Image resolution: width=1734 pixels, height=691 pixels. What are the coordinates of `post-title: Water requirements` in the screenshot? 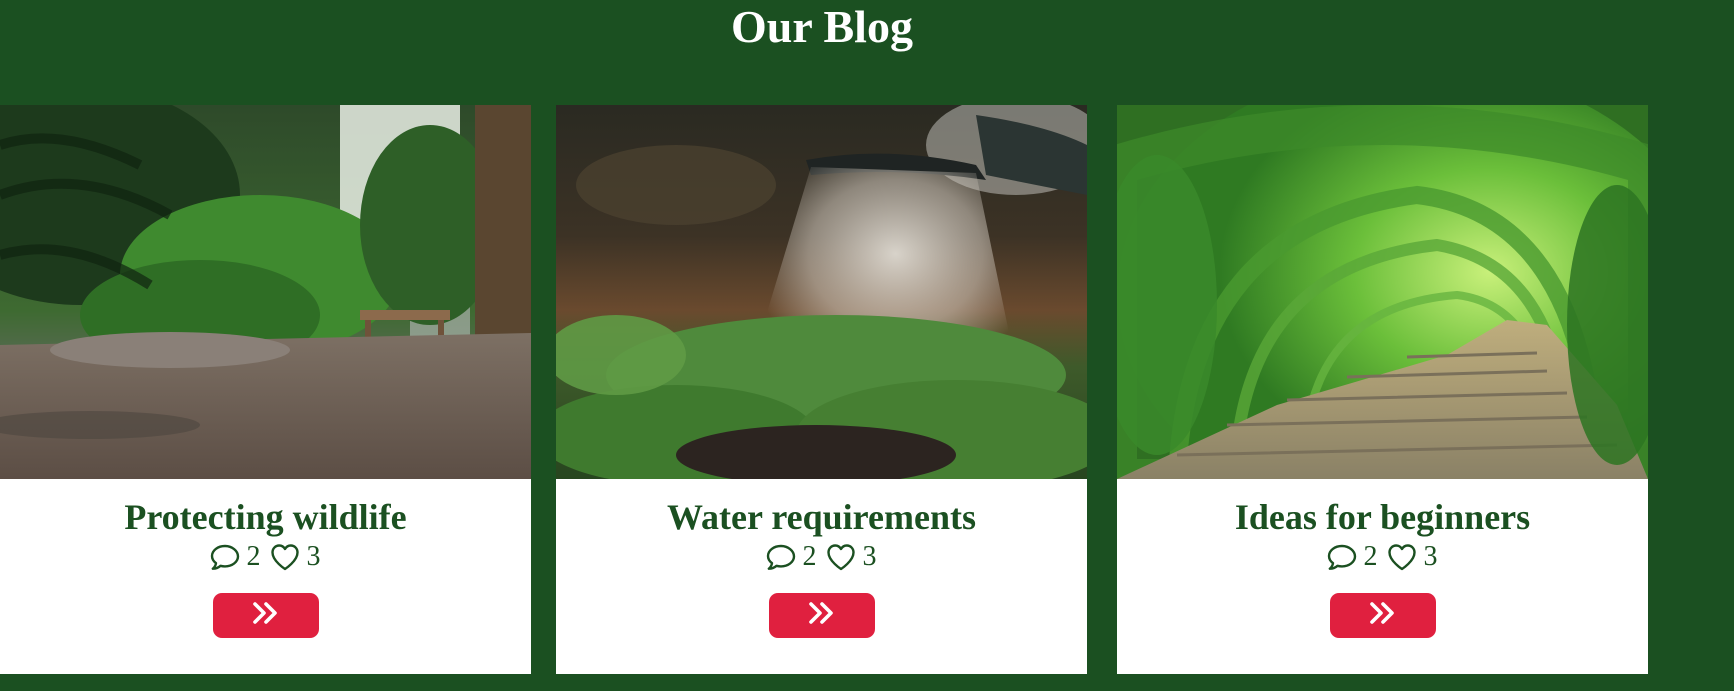 It's located at (821, 517).